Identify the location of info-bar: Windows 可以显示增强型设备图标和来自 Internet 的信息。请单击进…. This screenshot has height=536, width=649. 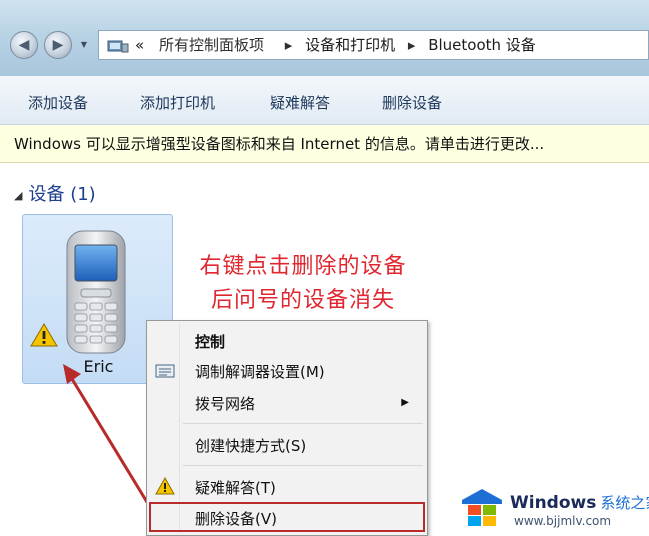
(324, 144).